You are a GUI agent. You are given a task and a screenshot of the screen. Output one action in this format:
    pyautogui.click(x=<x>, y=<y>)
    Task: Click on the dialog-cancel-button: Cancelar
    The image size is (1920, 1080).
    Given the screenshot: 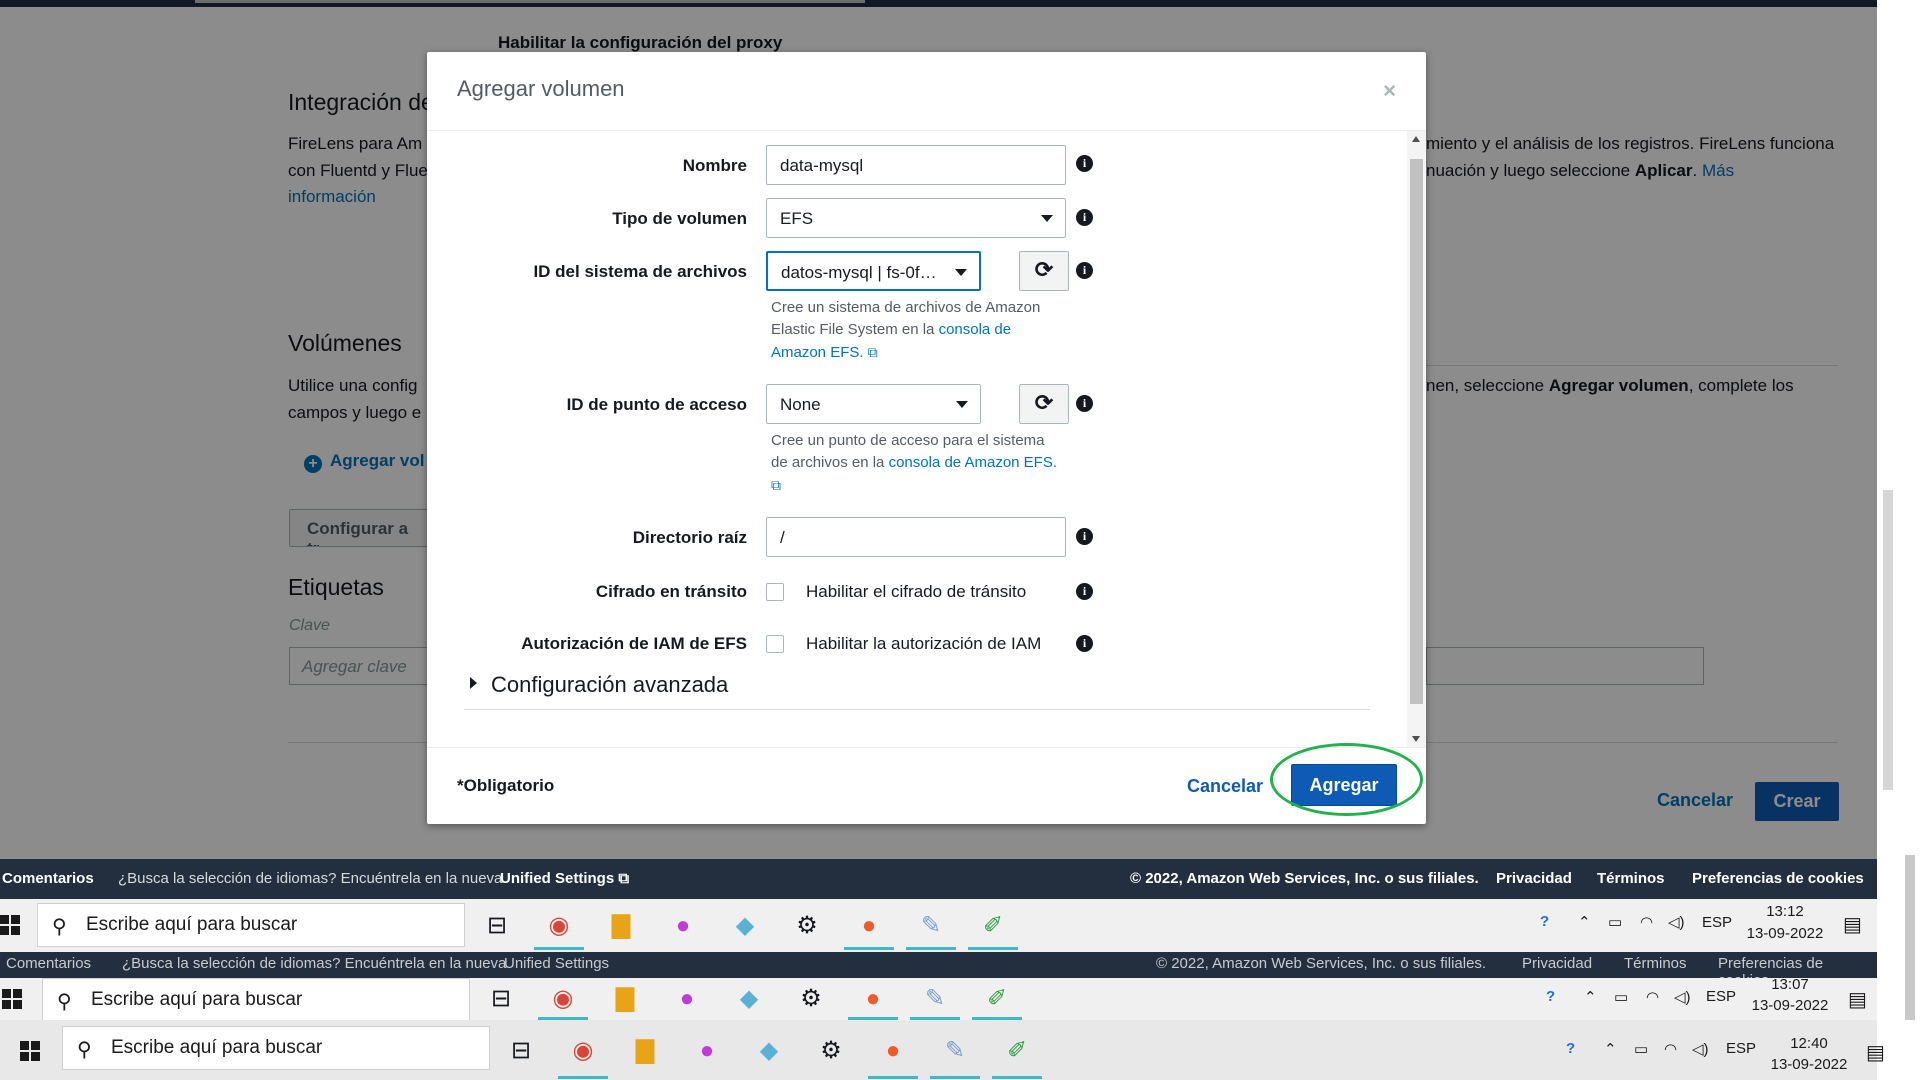 What is the action you would take?
    pyautogui.click(x=1225, y=786)
    